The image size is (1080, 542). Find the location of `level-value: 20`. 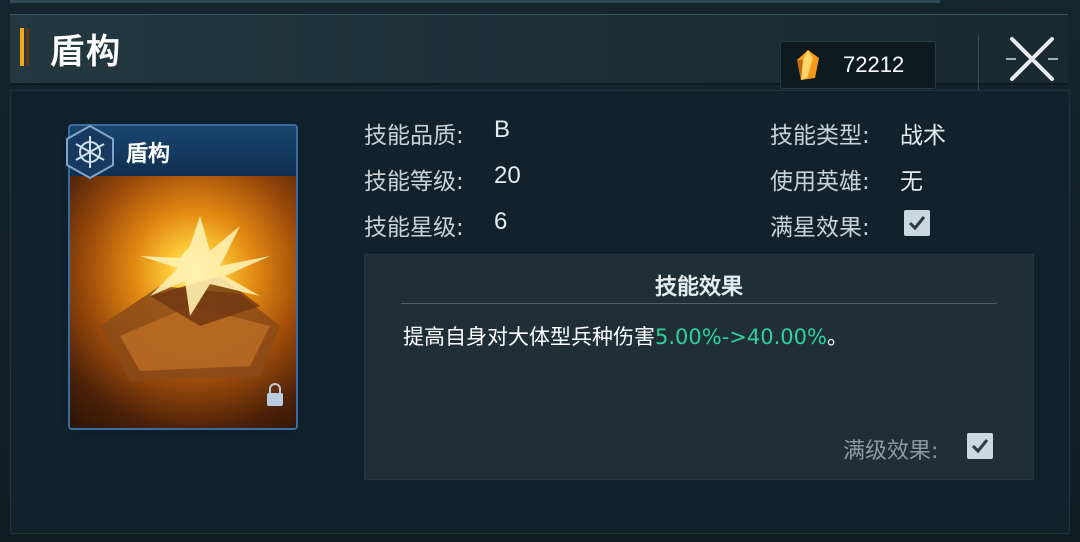

level-value: 20 is located at coordinates (507, 175).